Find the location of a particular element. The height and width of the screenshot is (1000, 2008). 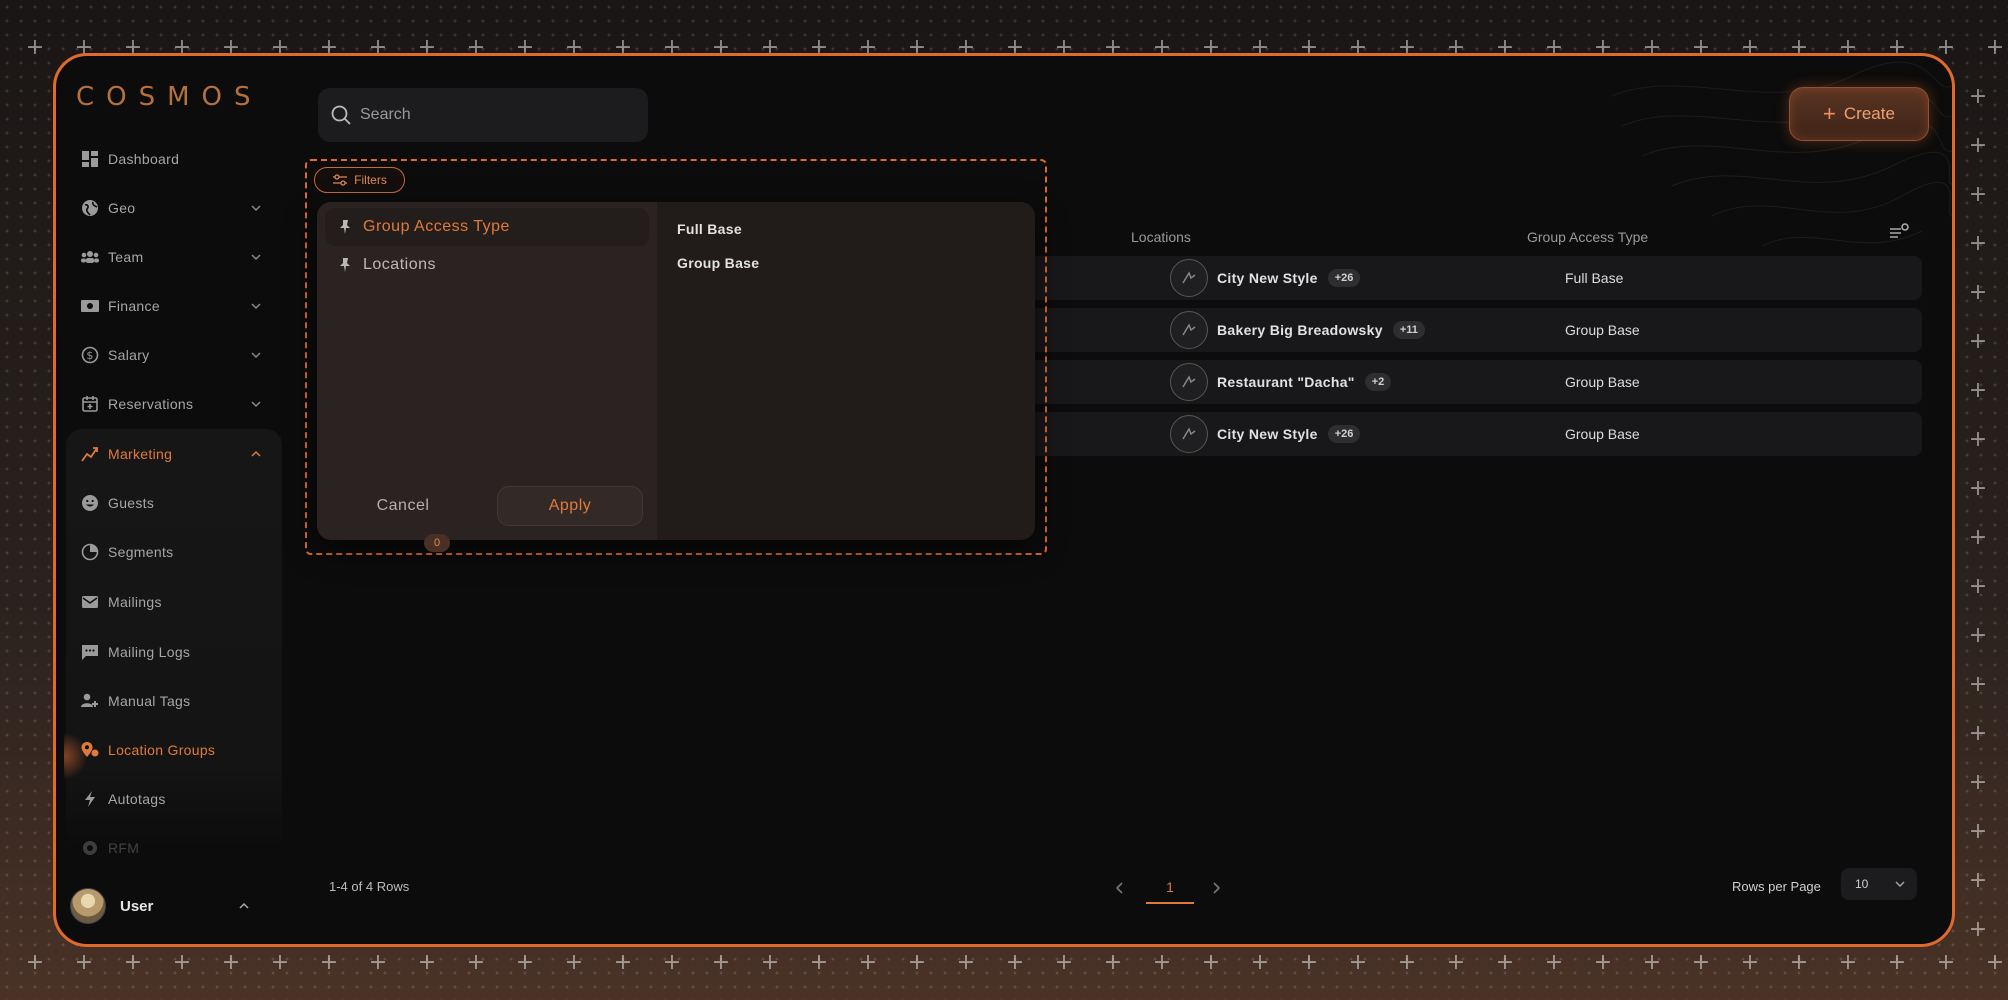

reservations-icon is located at coordinates (90, 404).